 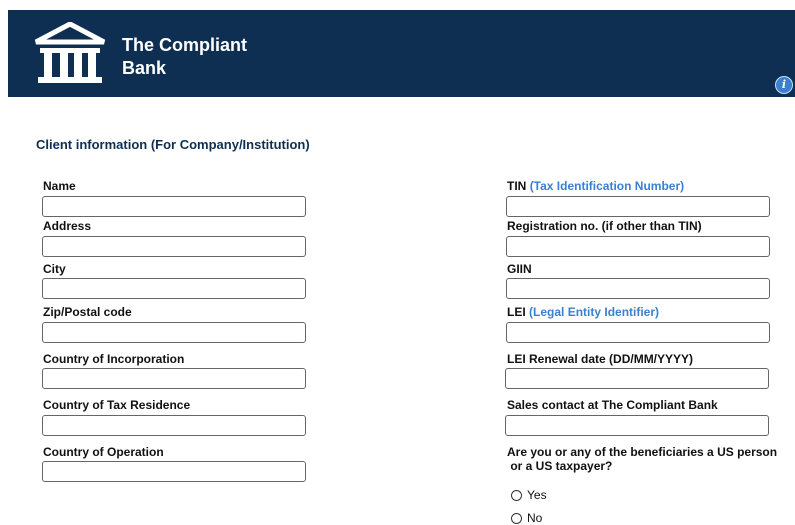 What do you see at coordinates (174, 246) in the screenshot?
I see `address-field` at bounding box center [174, 246].